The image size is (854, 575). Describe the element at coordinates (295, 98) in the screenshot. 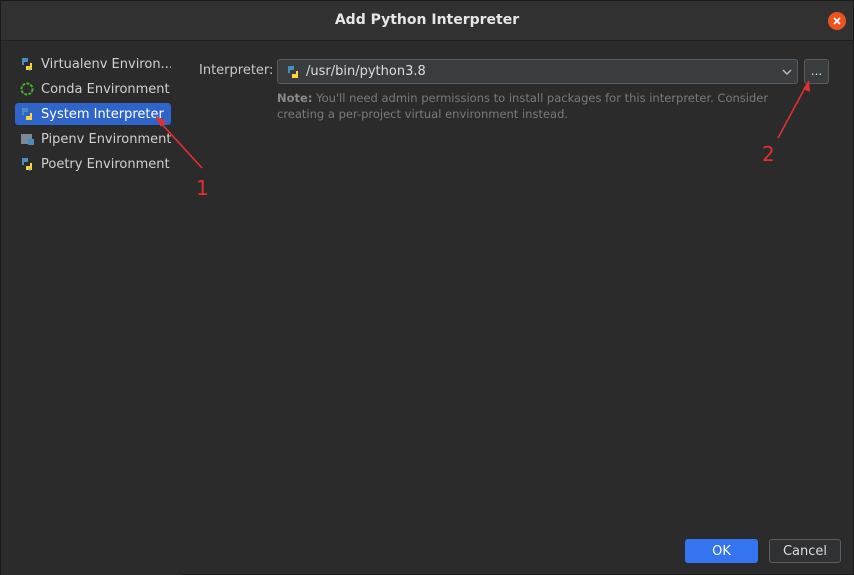

I see `note-prefix: Note:` at that location.